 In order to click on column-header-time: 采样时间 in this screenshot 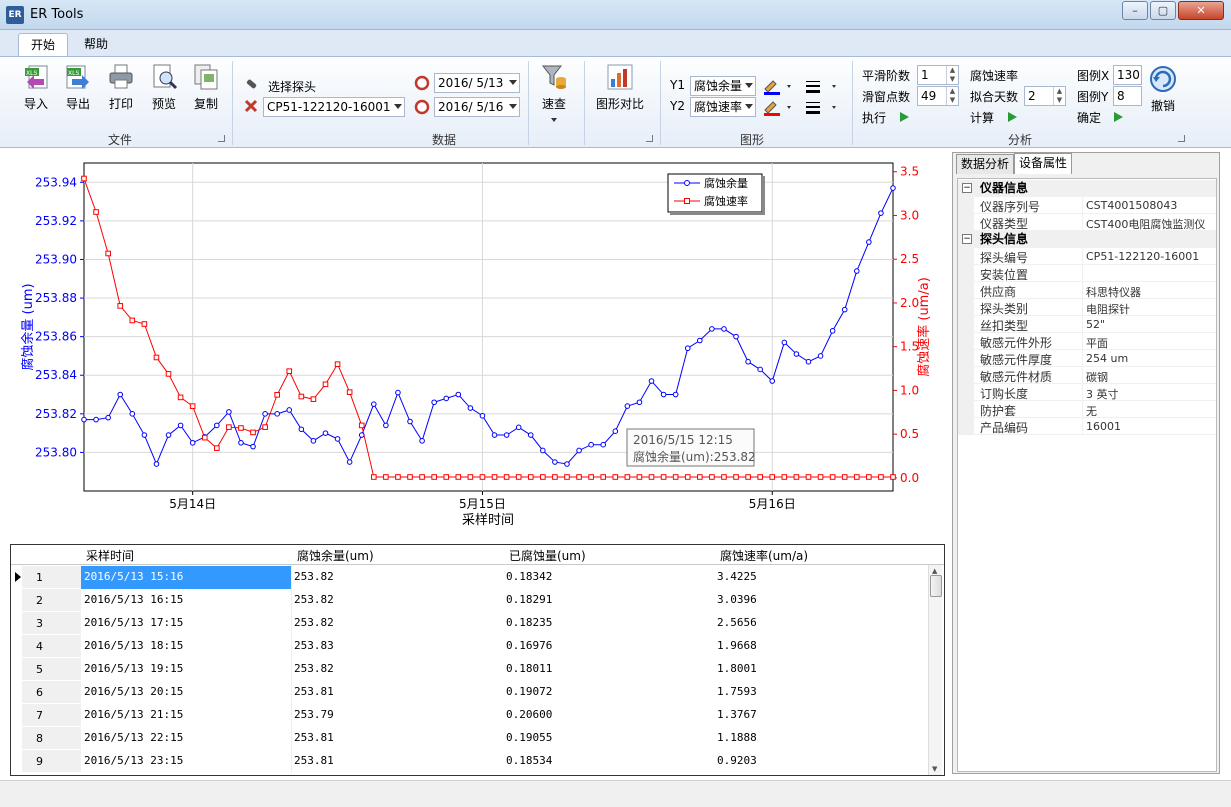, I will do `click(110, 555)`.